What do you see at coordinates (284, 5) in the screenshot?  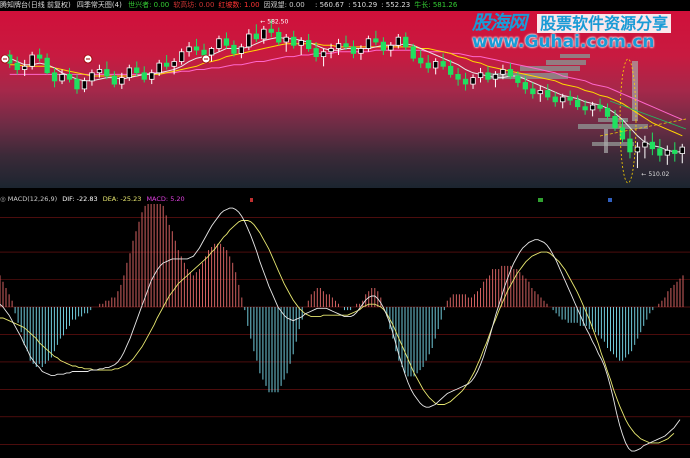 I see `readout-item: 因观望: 0.00` at bounding box center [284, 5].